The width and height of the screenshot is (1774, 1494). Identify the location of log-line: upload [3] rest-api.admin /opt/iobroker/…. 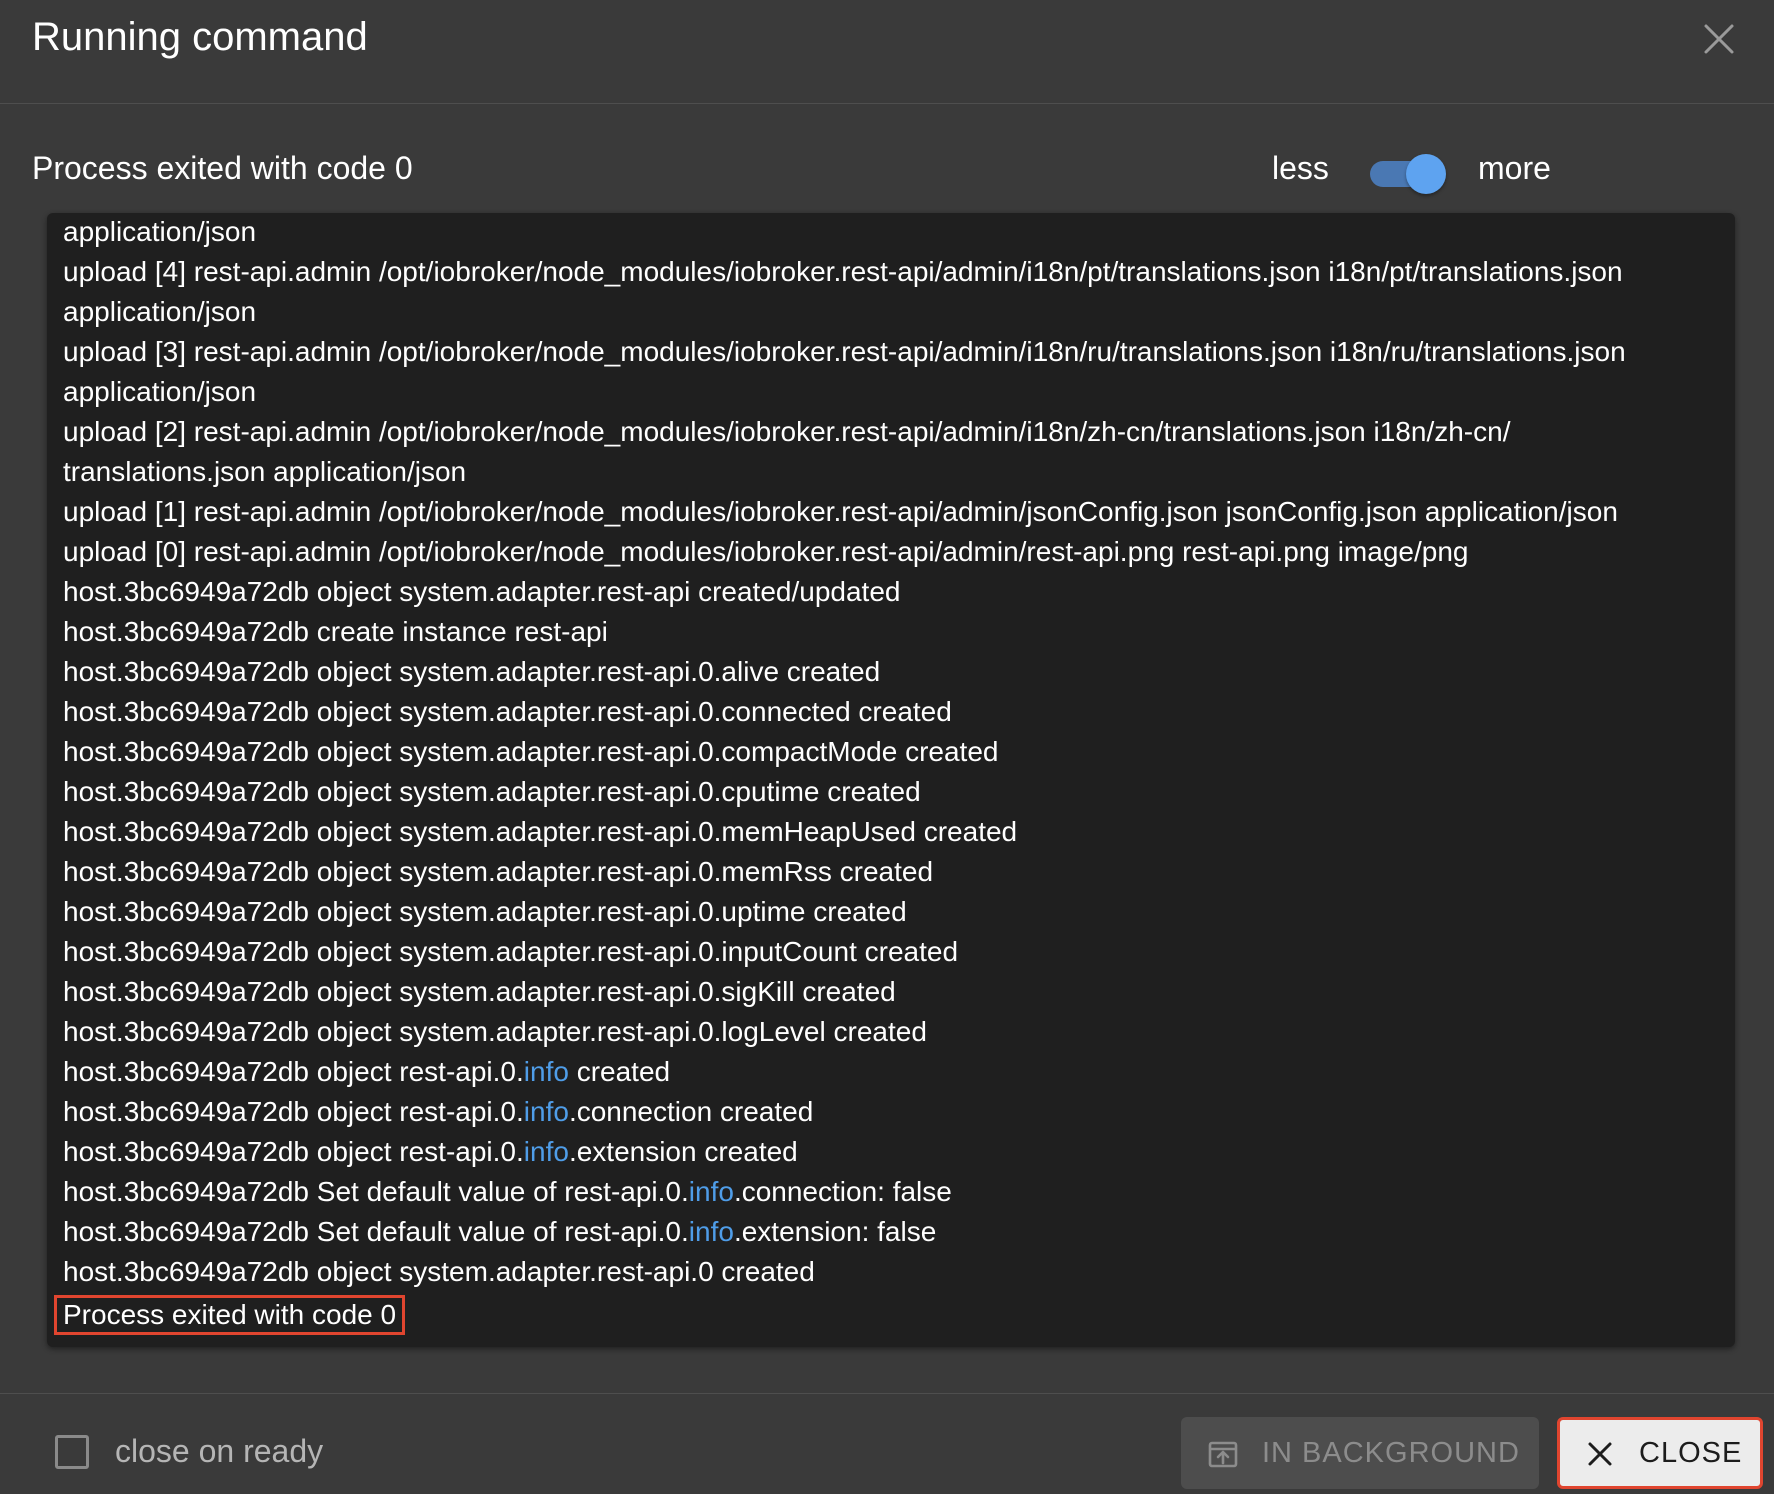
(893, 352).